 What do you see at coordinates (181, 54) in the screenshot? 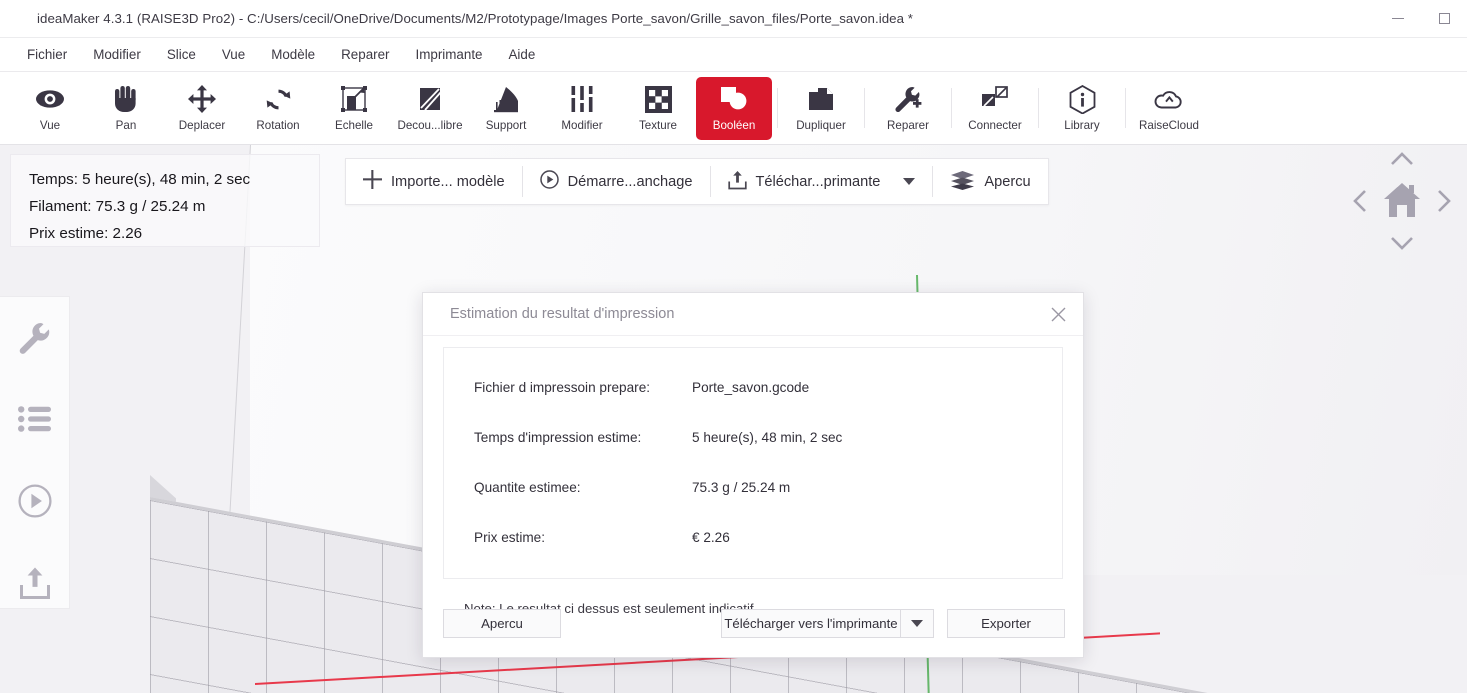
I see `menu-item-slice: Slice` at bounding box center [181, 54].